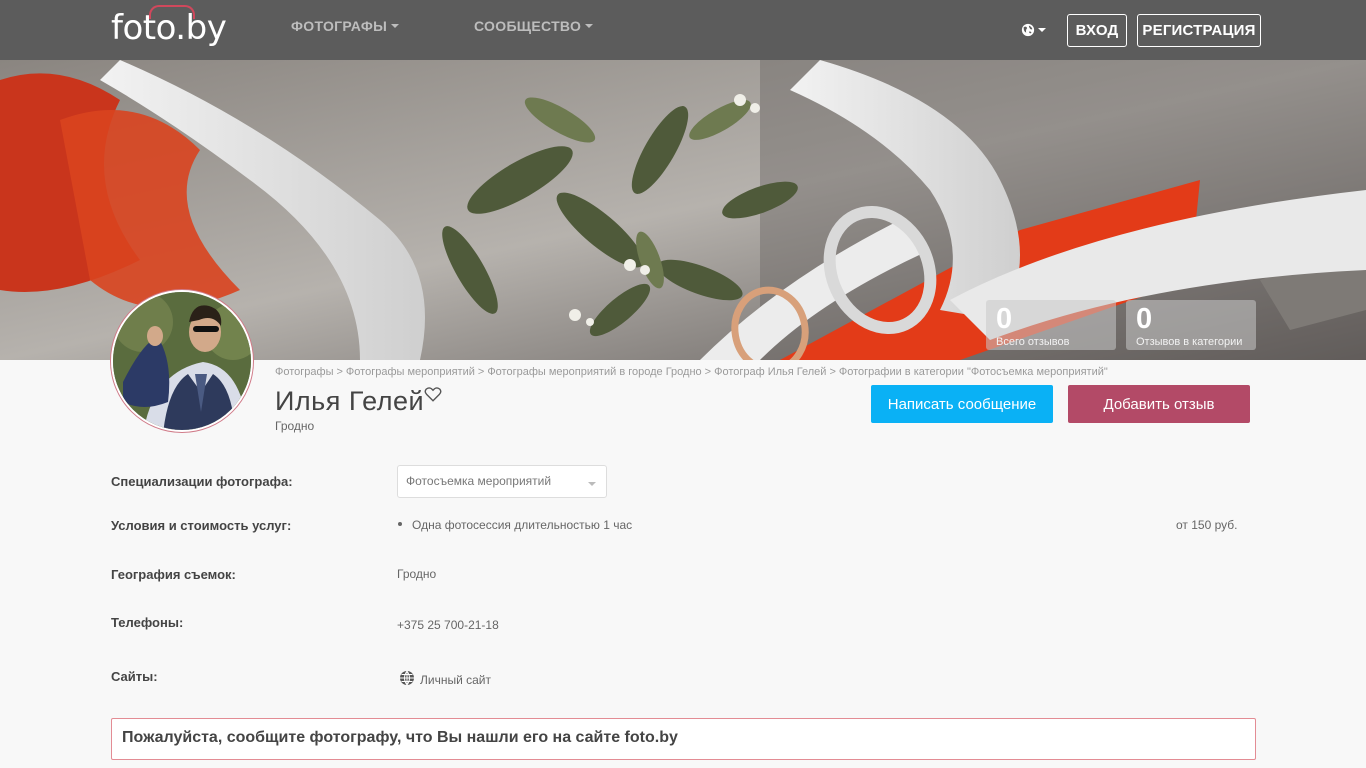 This screenshot has height=768, width=1366. Describe the element at coordinates (410, 372) in the screenshot. I see `breadcrumb-item: Фотографы мероприятий` at that location.